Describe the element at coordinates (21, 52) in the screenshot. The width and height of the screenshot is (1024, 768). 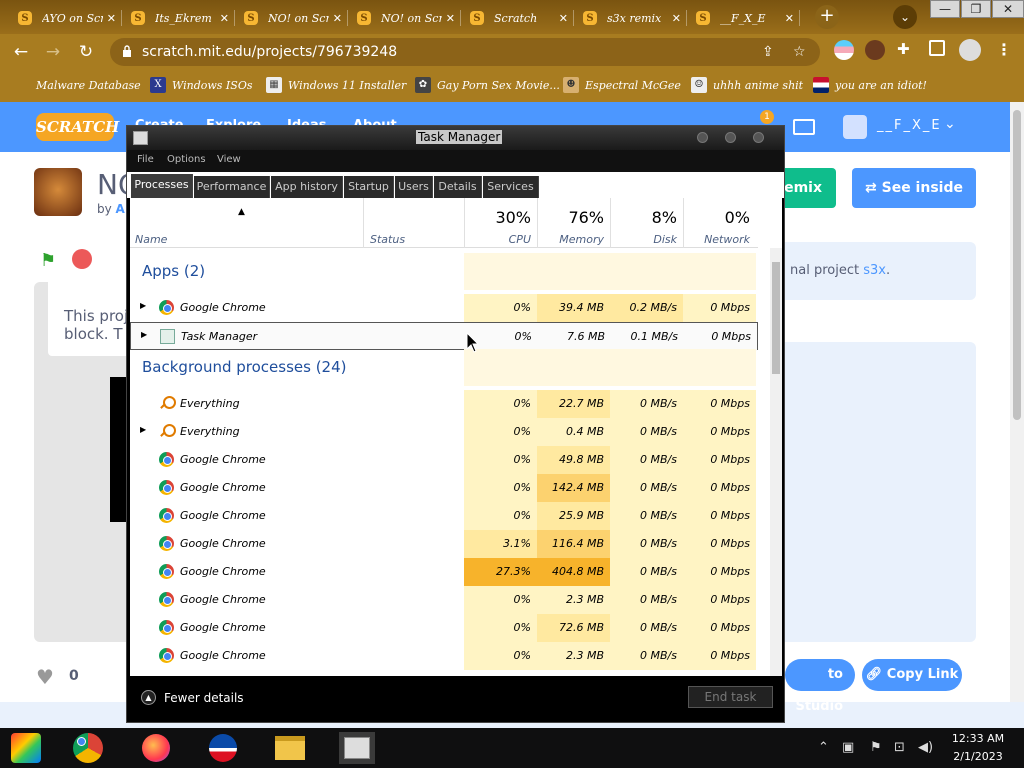
I see `back-button: ←` at that location.